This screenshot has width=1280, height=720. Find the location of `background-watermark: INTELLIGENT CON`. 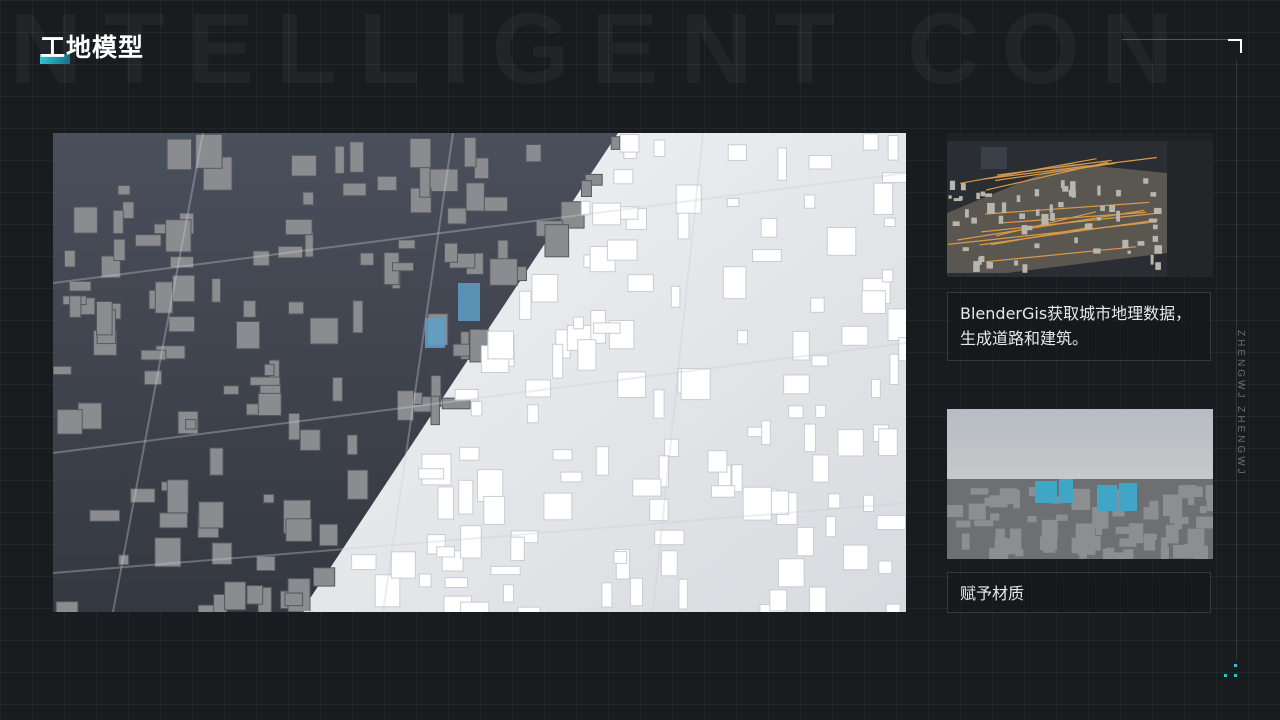

background-watermark: INTELLIGENT CON is located at coordinates (598, 53).